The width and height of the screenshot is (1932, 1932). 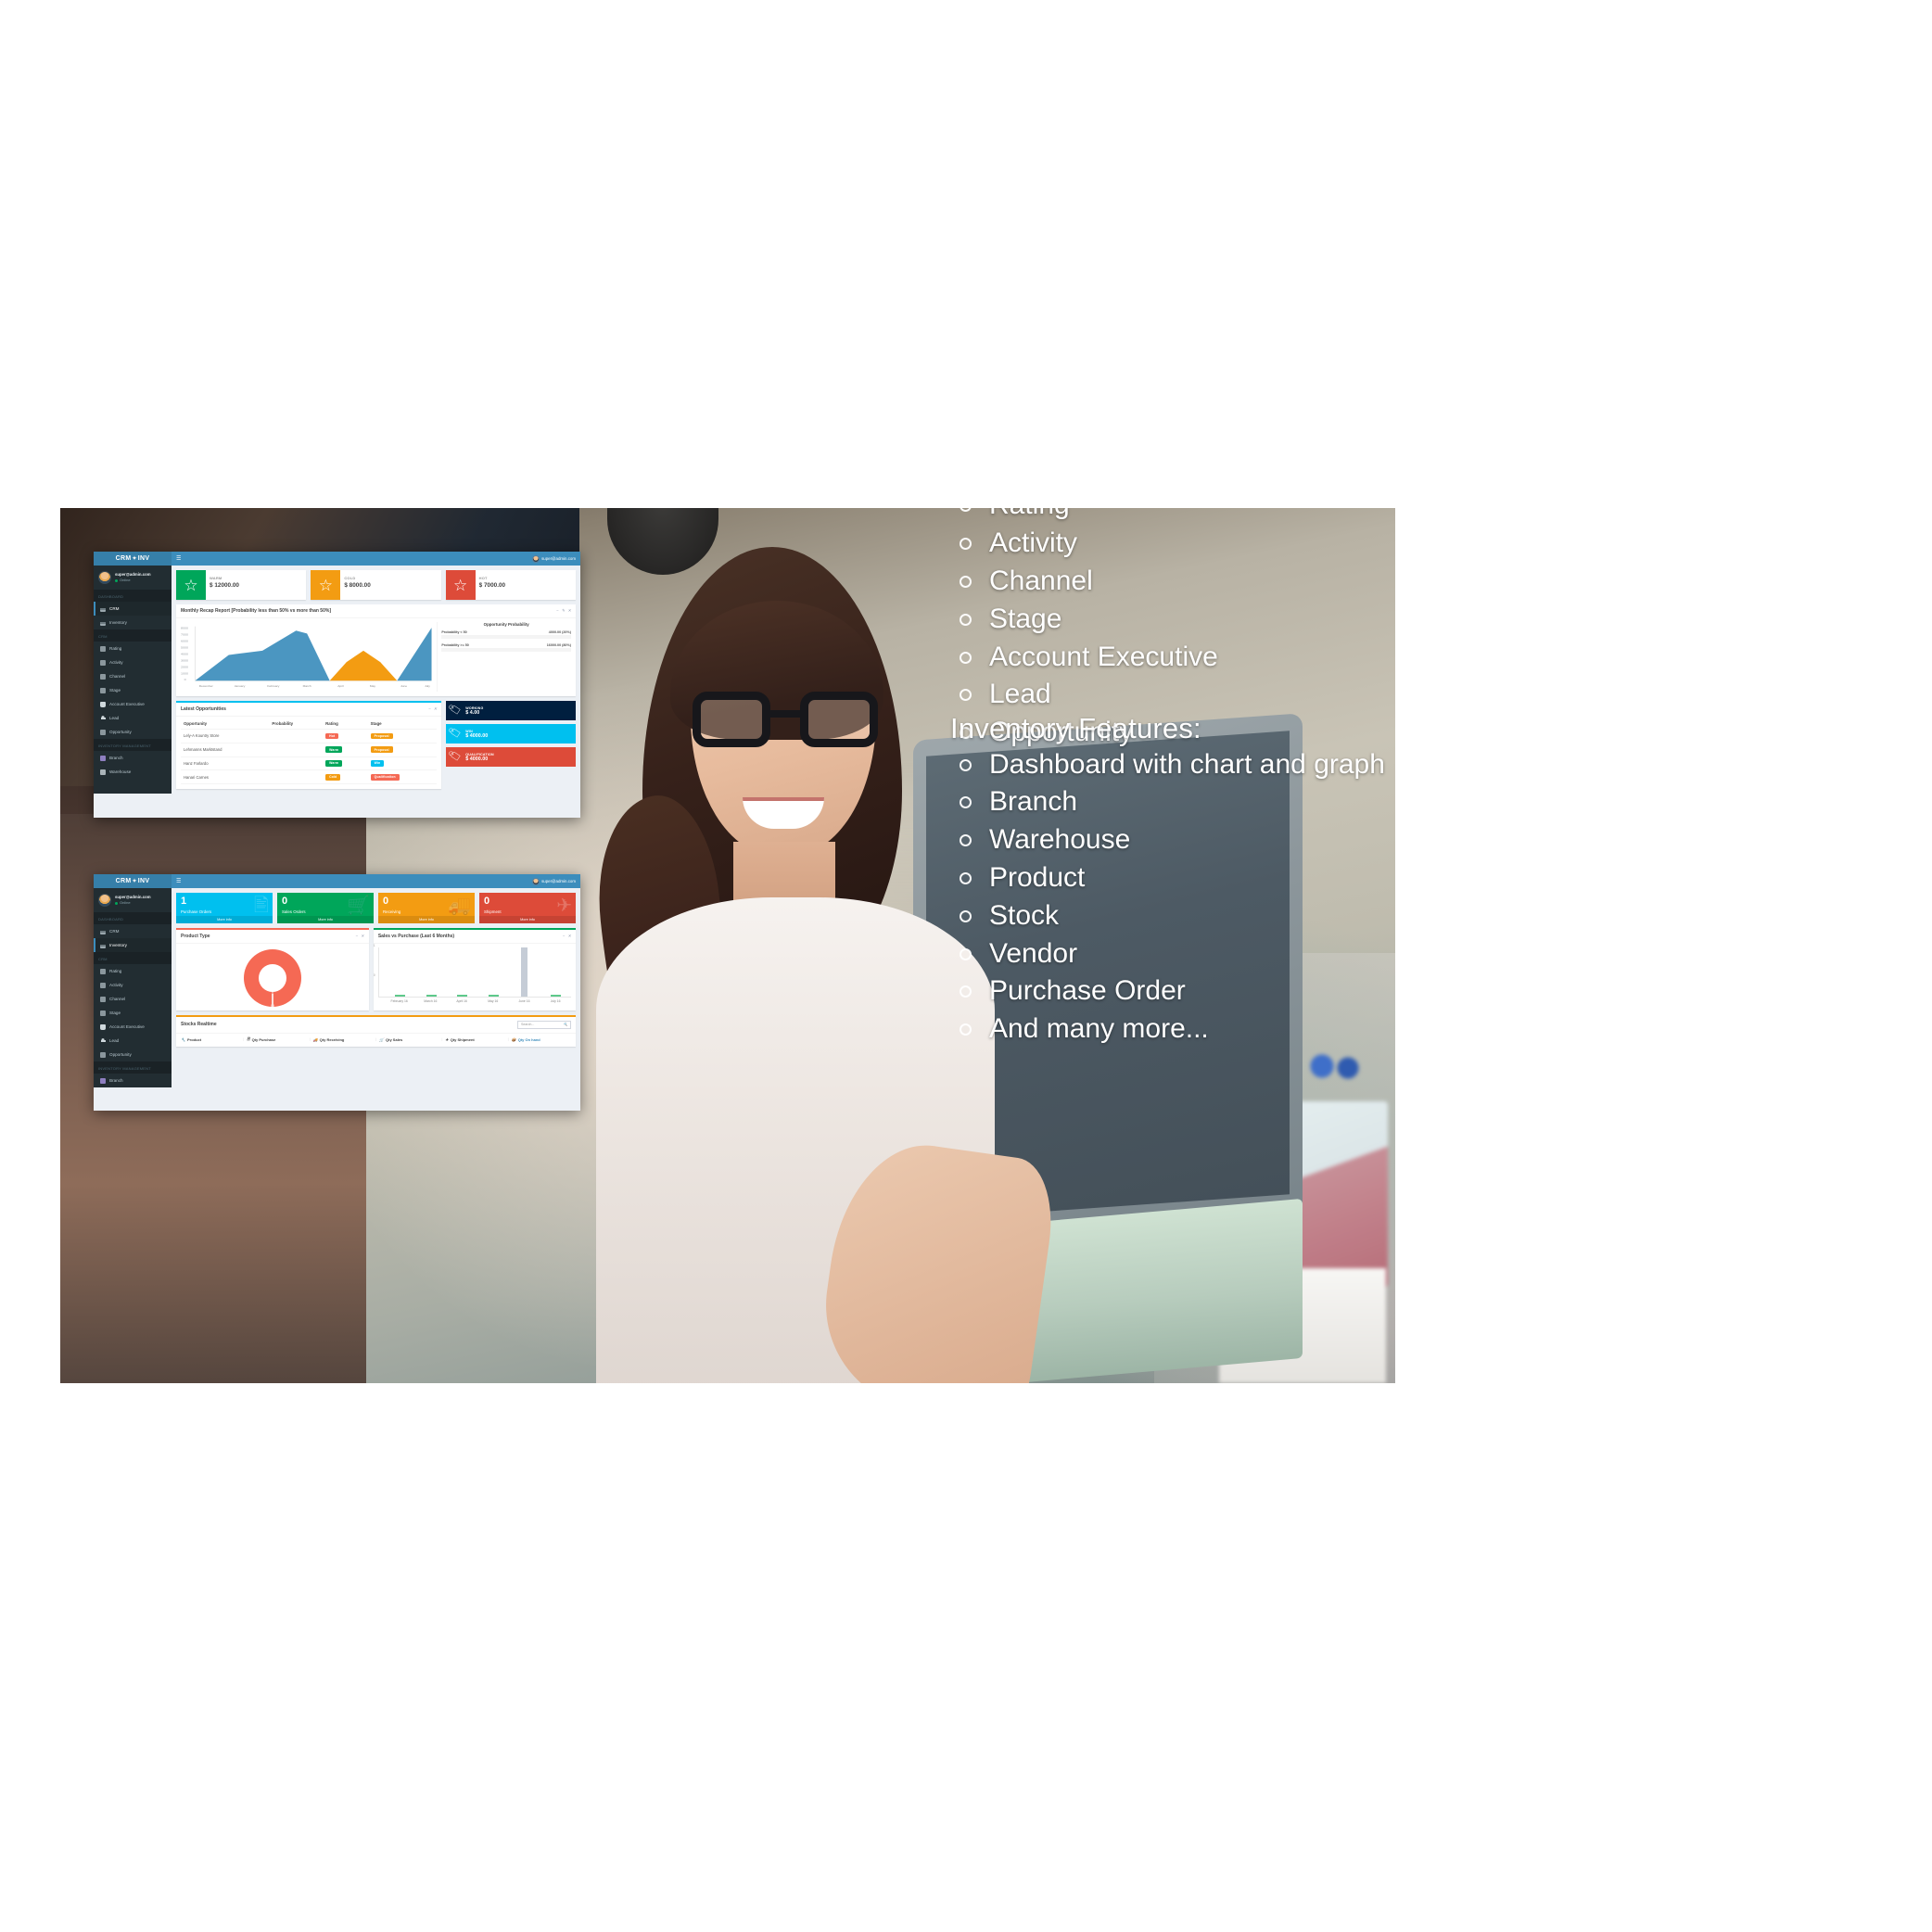 What do you see at coordinates (272, 968) in the screenshot?
I see `product-type-box: Product Type − ✕` at bounding box center [272, 968].